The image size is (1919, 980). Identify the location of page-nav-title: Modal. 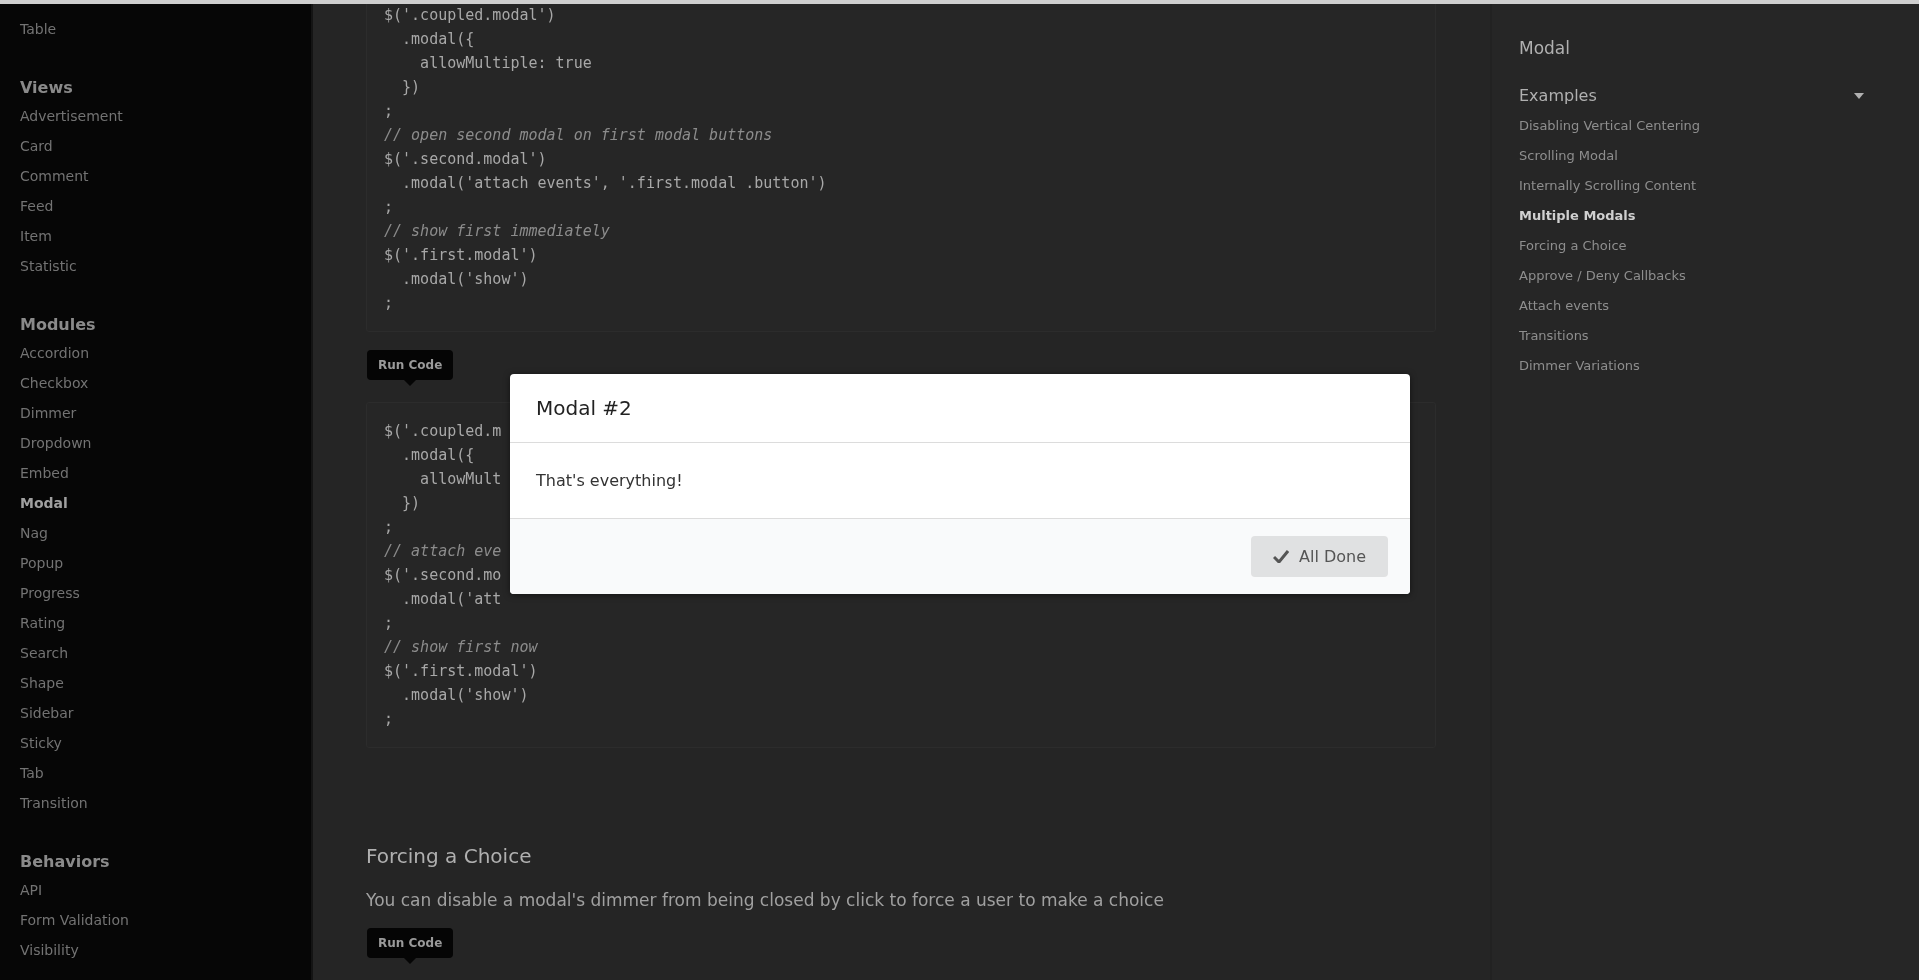
(1544, 48).